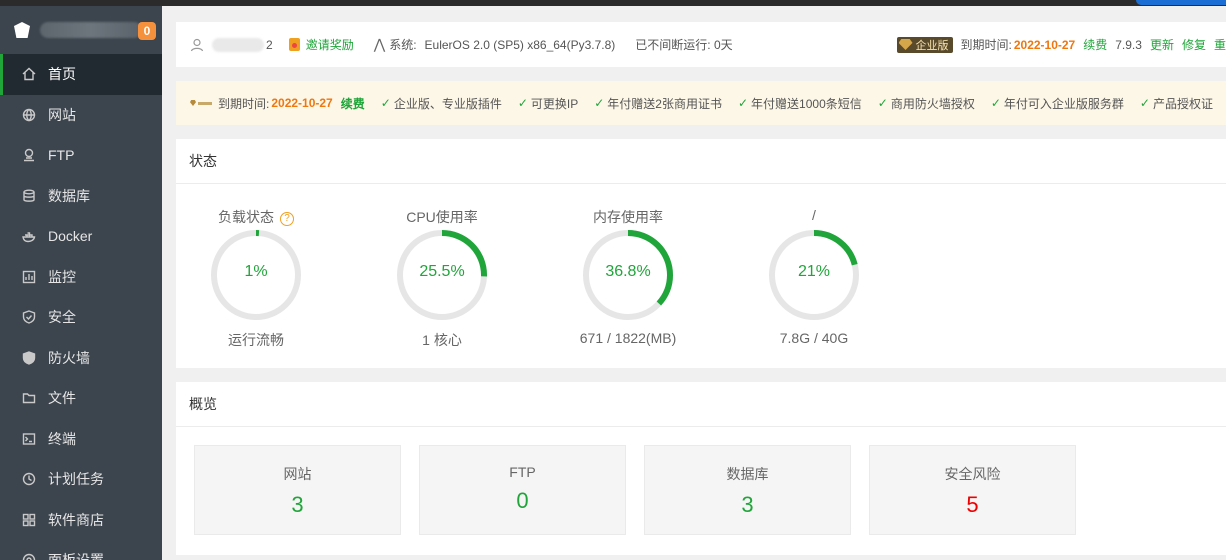 Image resolution: width=1226 pixels, height=560 pixels. Describe the element at coordinates (442, 271) in the screenshot. I see `gauge-value: 25.5%` at that location.